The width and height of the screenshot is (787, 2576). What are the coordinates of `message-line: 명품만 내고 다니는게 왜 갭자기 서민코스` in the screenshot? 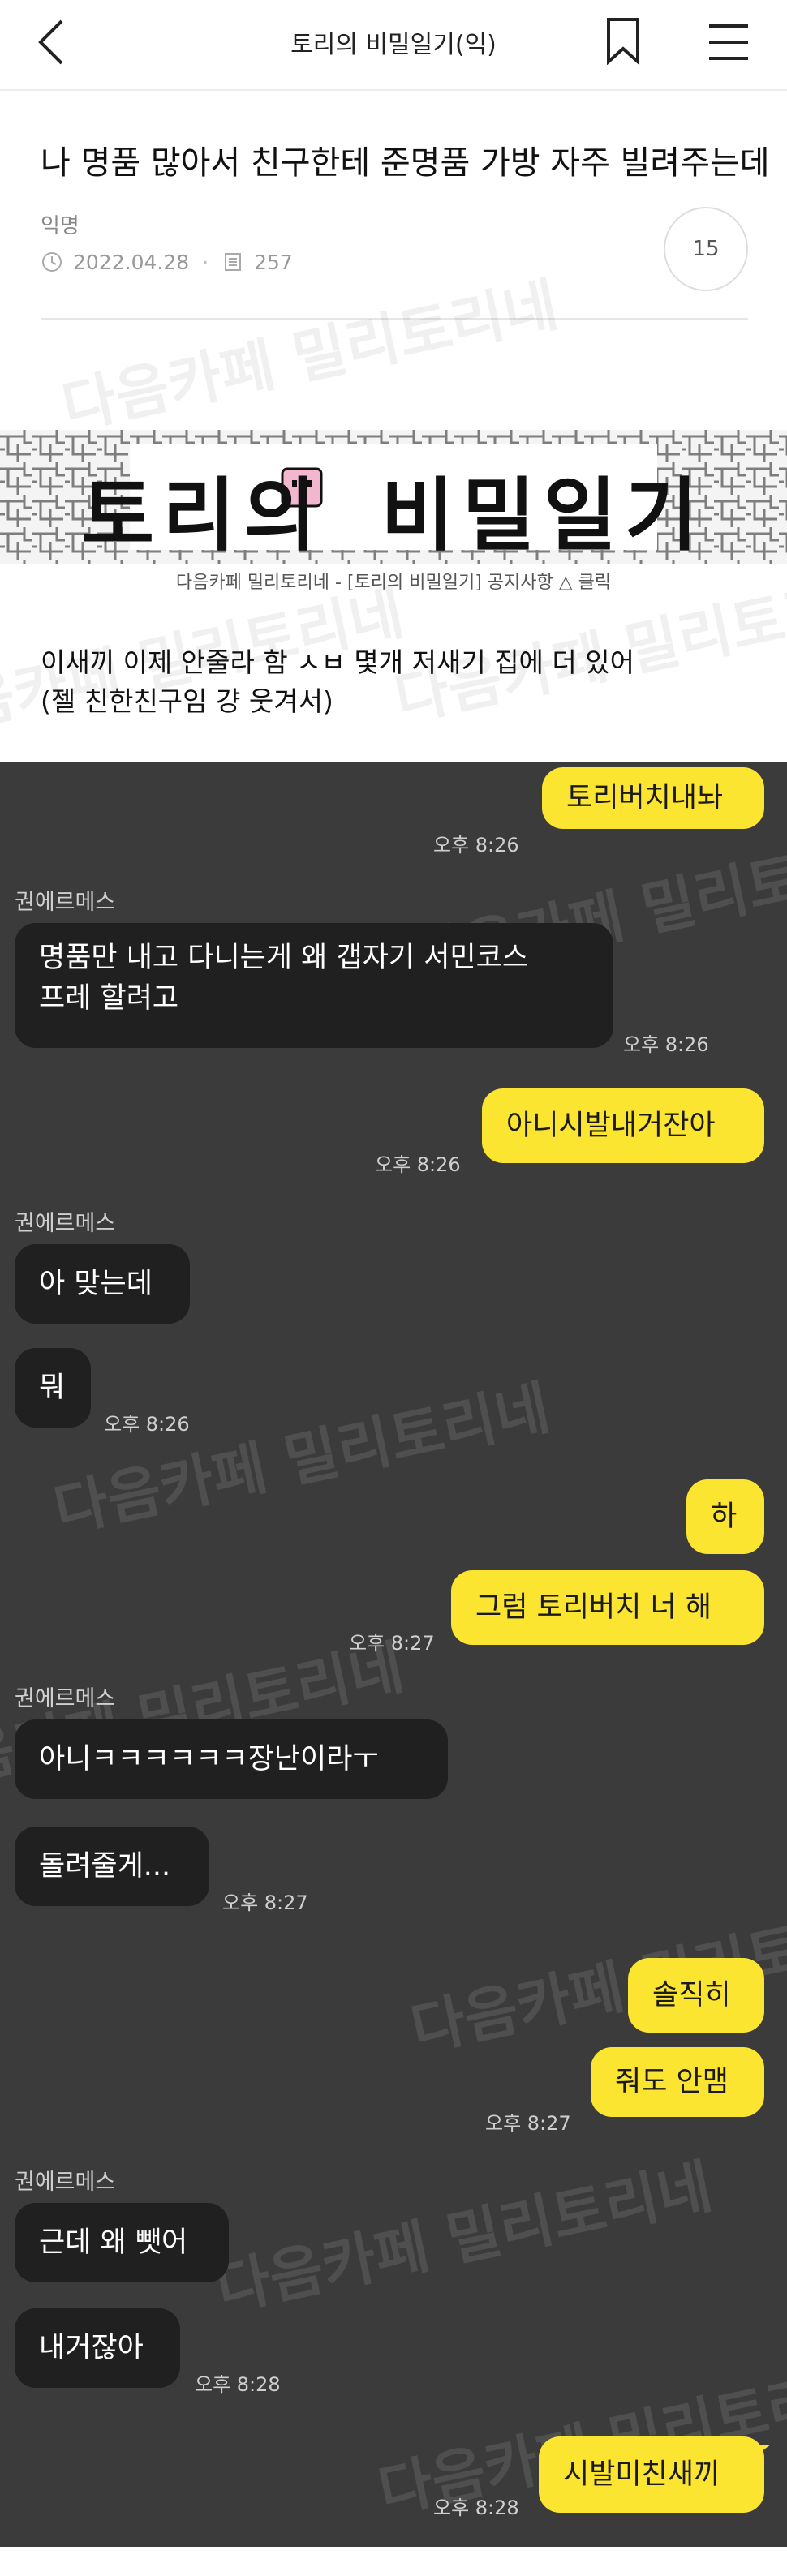 It's located at (284, 958).